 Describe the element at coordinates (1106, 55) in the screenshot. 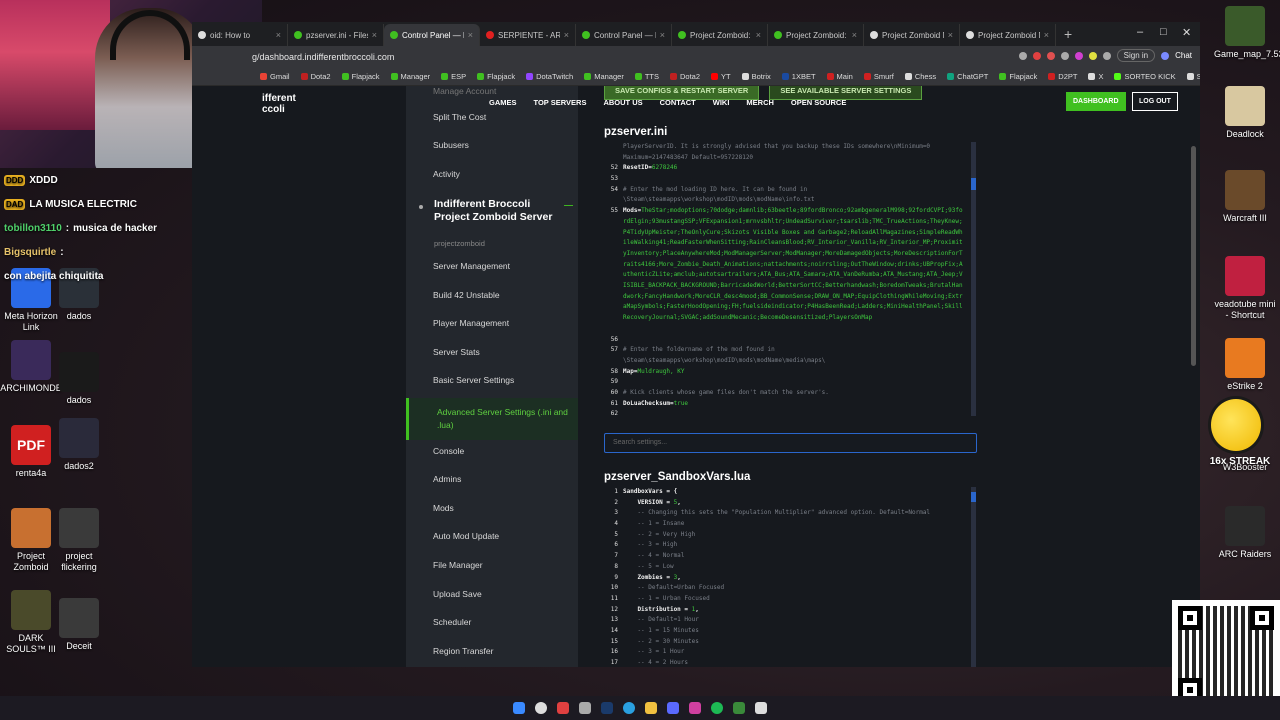

I see `puzzle-icon` at that location.